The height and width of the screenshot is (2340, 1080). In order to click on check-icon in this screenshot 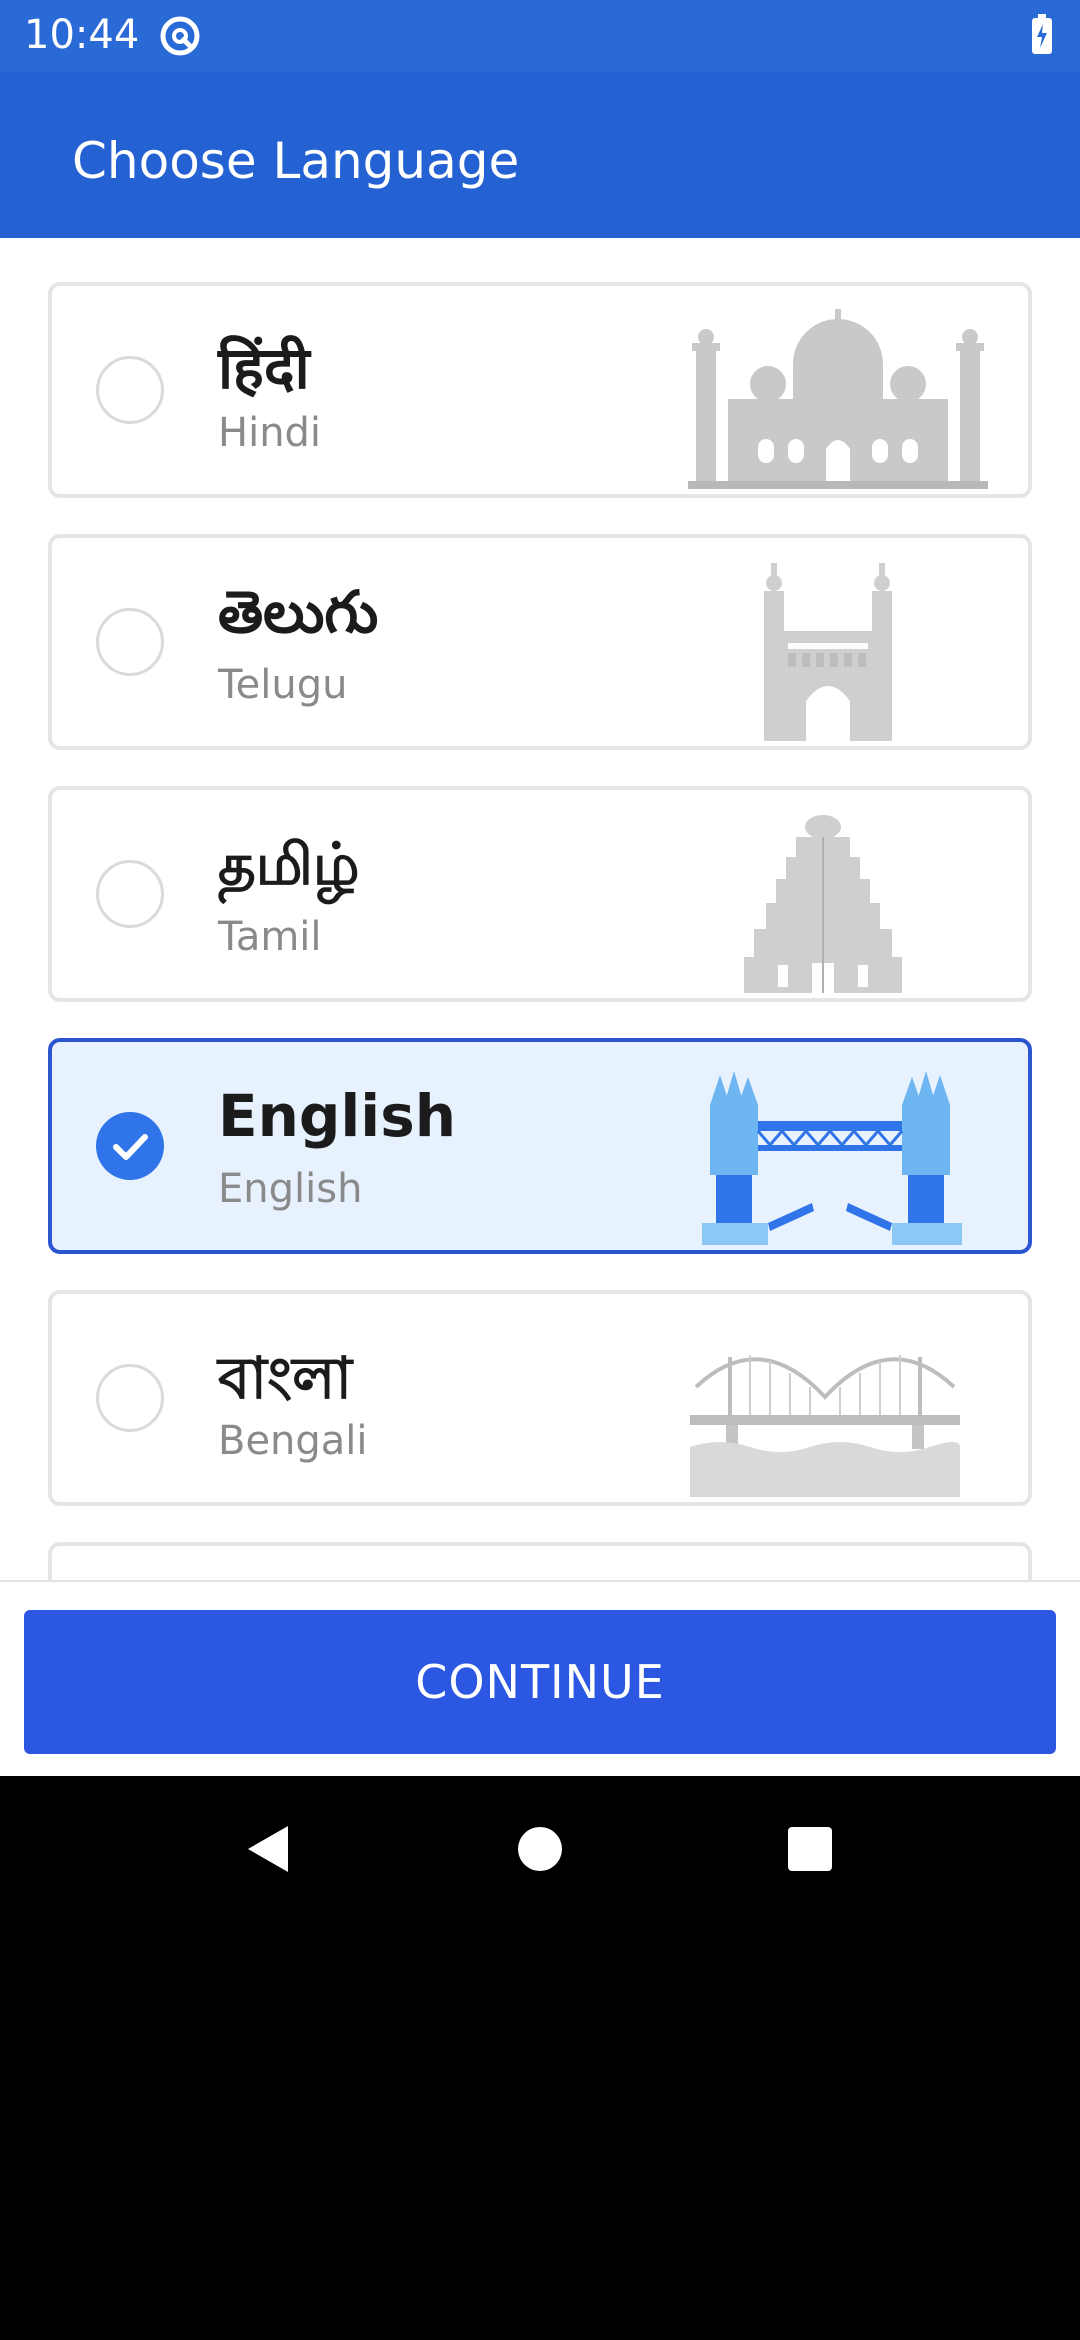, I will do `click(130, 1147)`.